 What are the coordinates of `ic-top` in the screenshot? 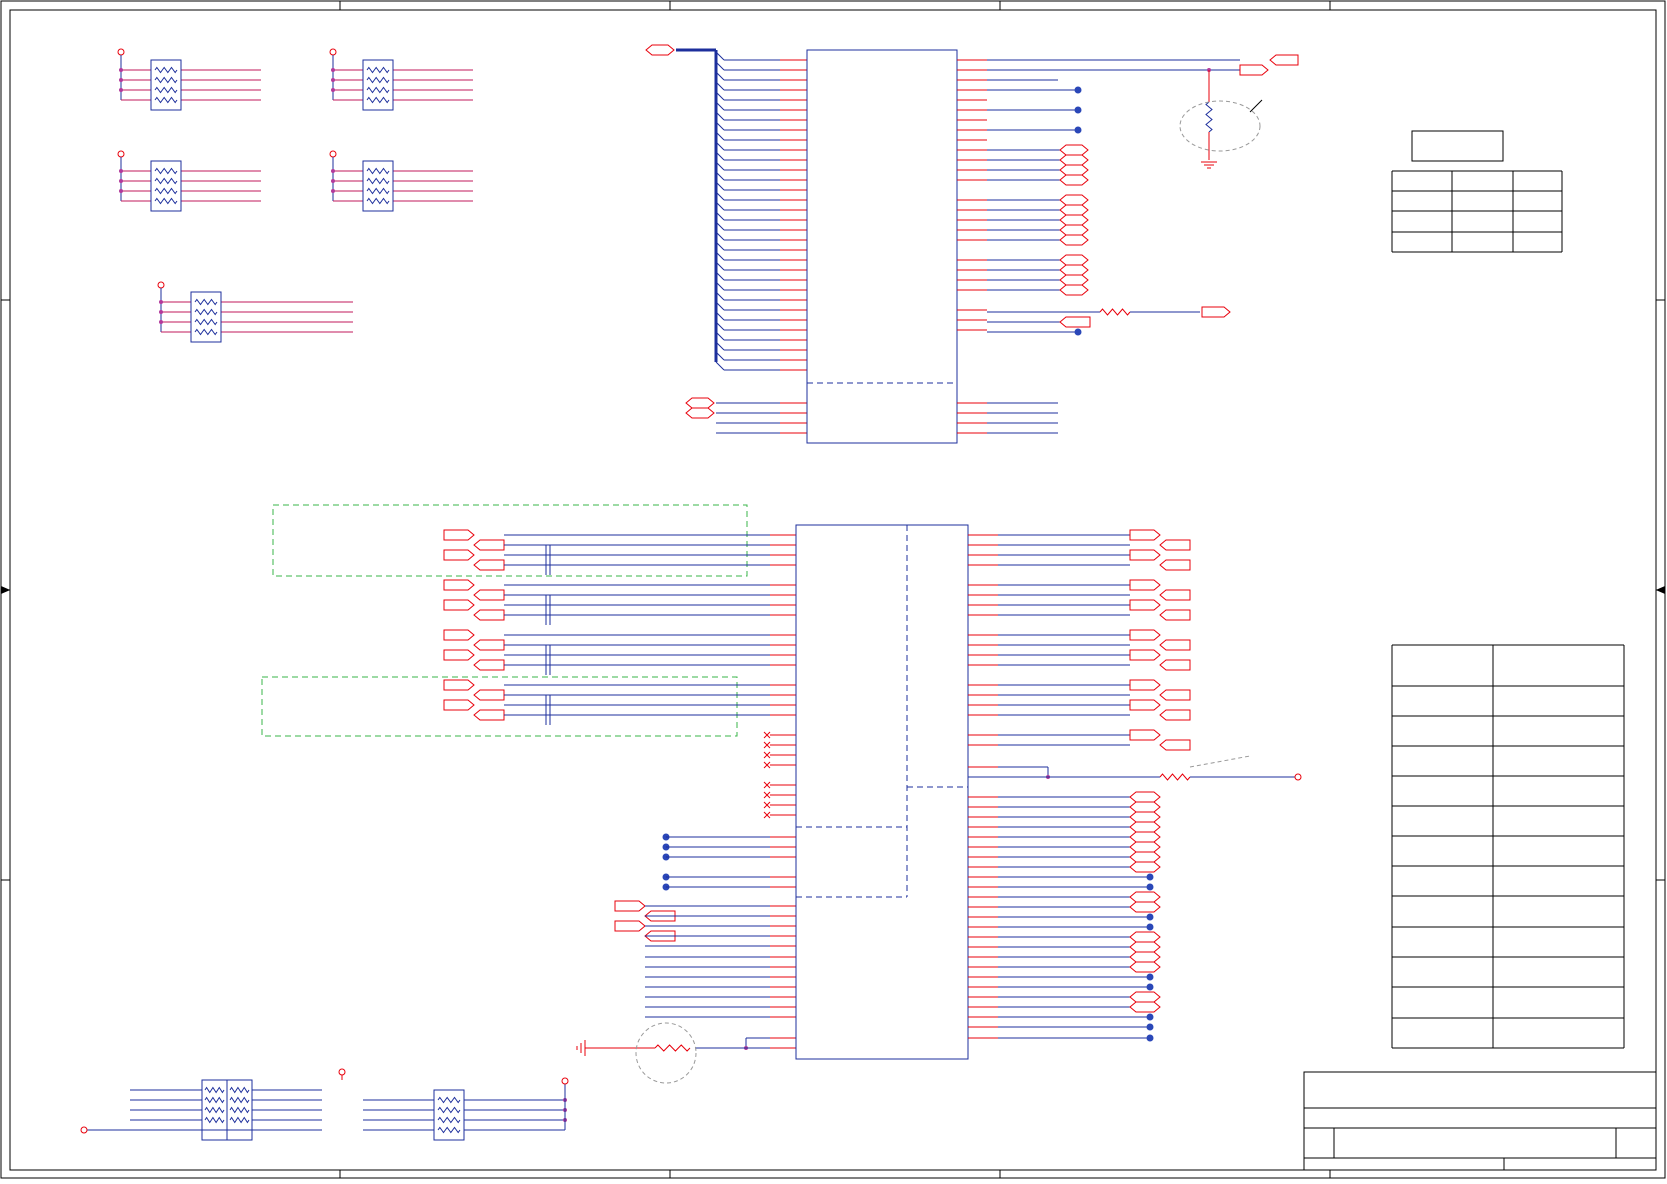 It's located at (972, 244).